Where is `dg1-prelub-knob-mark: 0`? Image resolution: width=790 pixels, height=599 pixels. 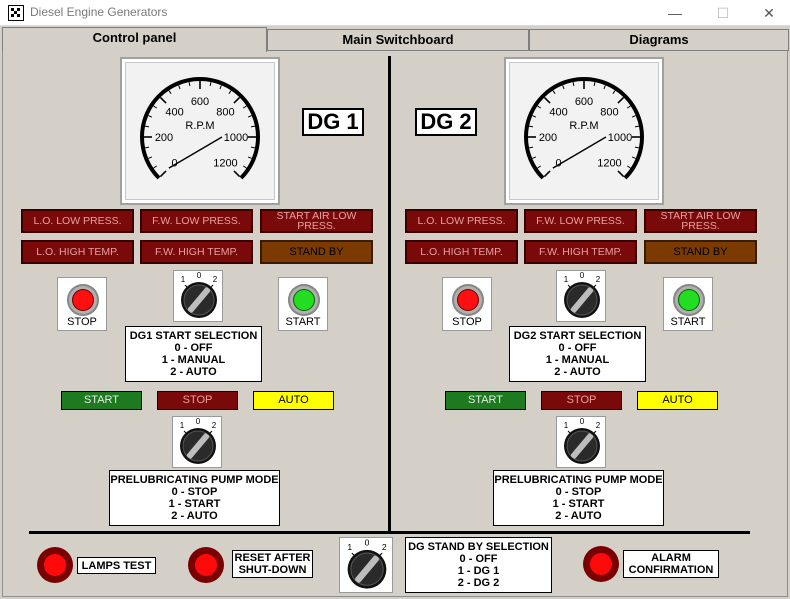 dg1-prelub-knob-mark: 0 is located at coordinates (198, 421).